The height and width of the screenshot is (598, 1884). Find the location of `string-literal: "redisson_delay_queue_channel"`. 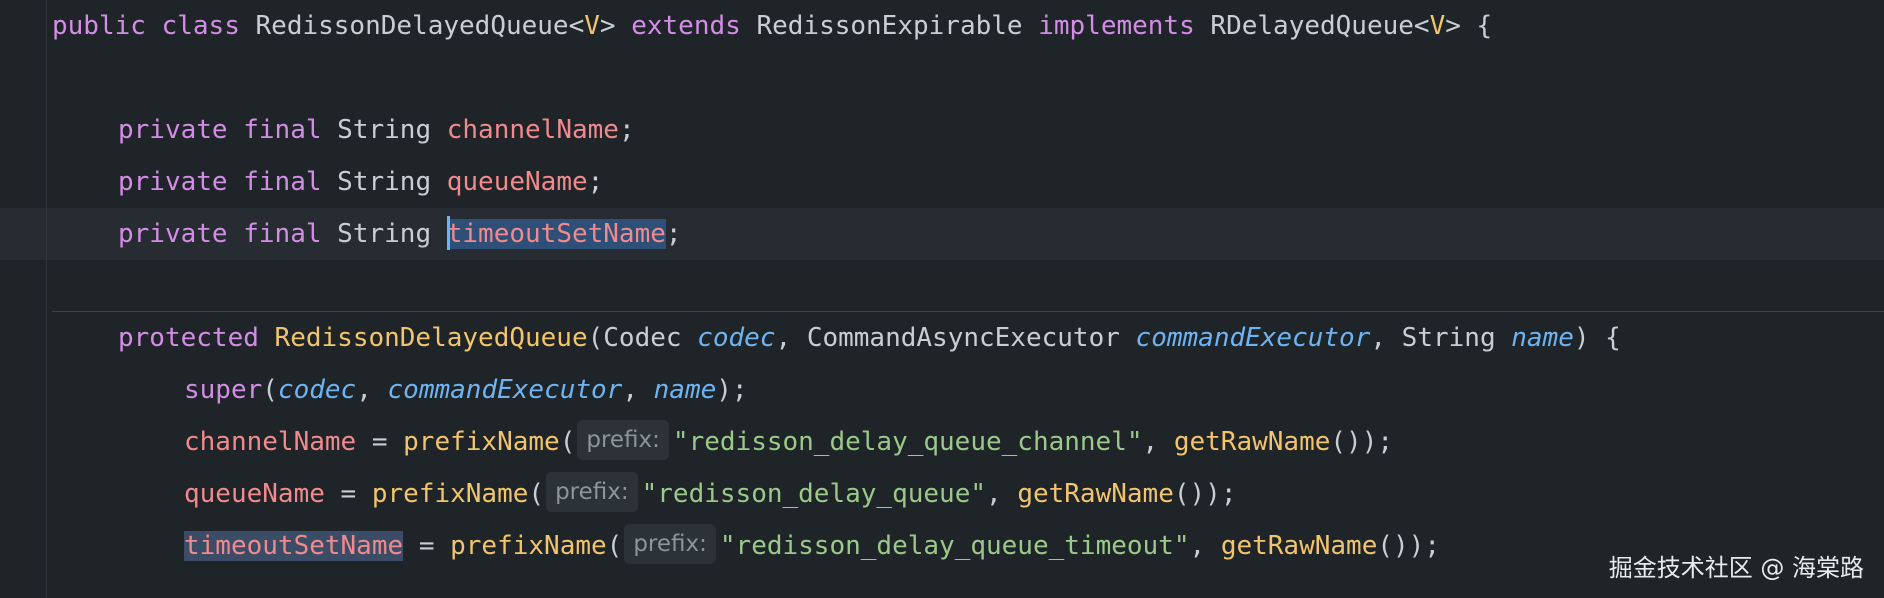

string-literal: "redisson_delay_queue_channel" is located at coordinates (908, 442).